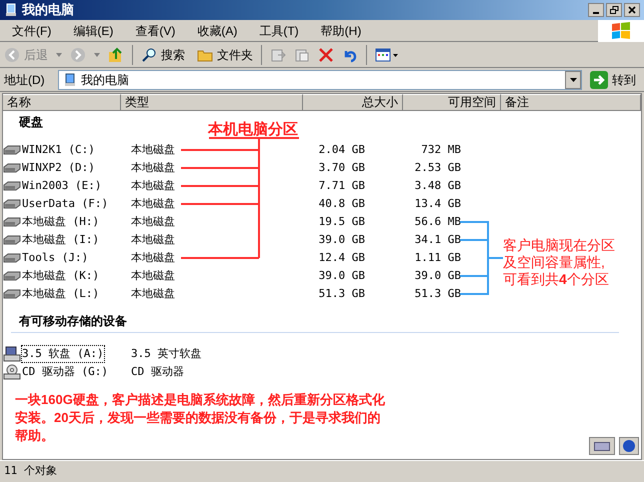  I want to click on table-cell: 56.6 MB, so click(437, 221).